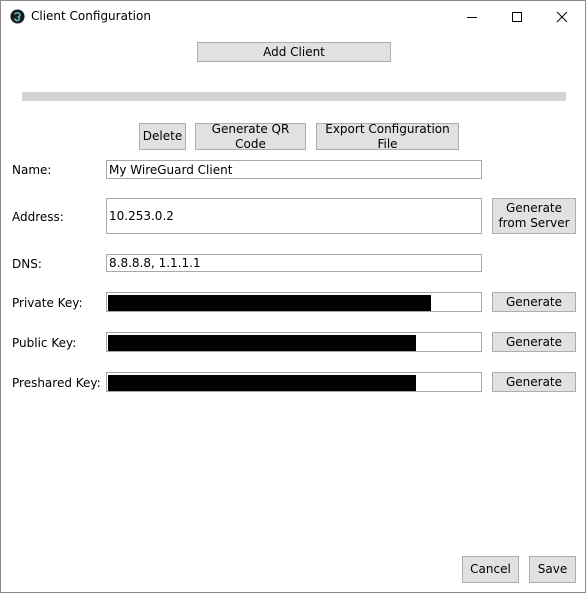 This screenshot has width=586, height=593. What do you see at coordinates (294, 169) in the screenshot?
I see `name-input: My WireGuard Client` at bounding box center [294, 169].